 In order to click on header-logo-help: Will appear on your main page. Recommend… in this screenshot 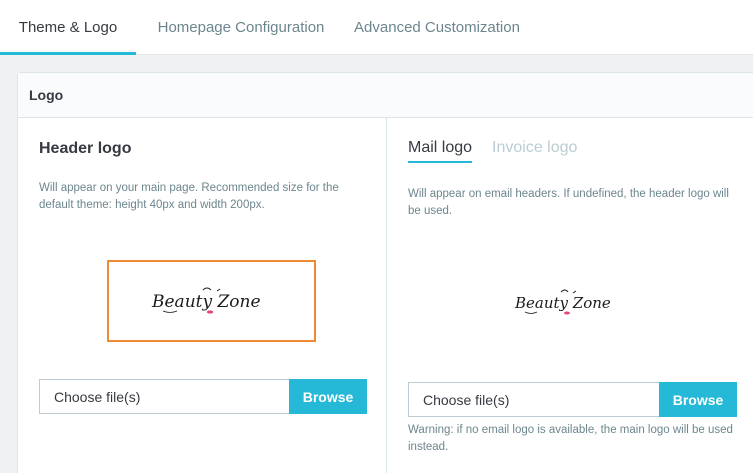, I will do `click(189, 196)`.